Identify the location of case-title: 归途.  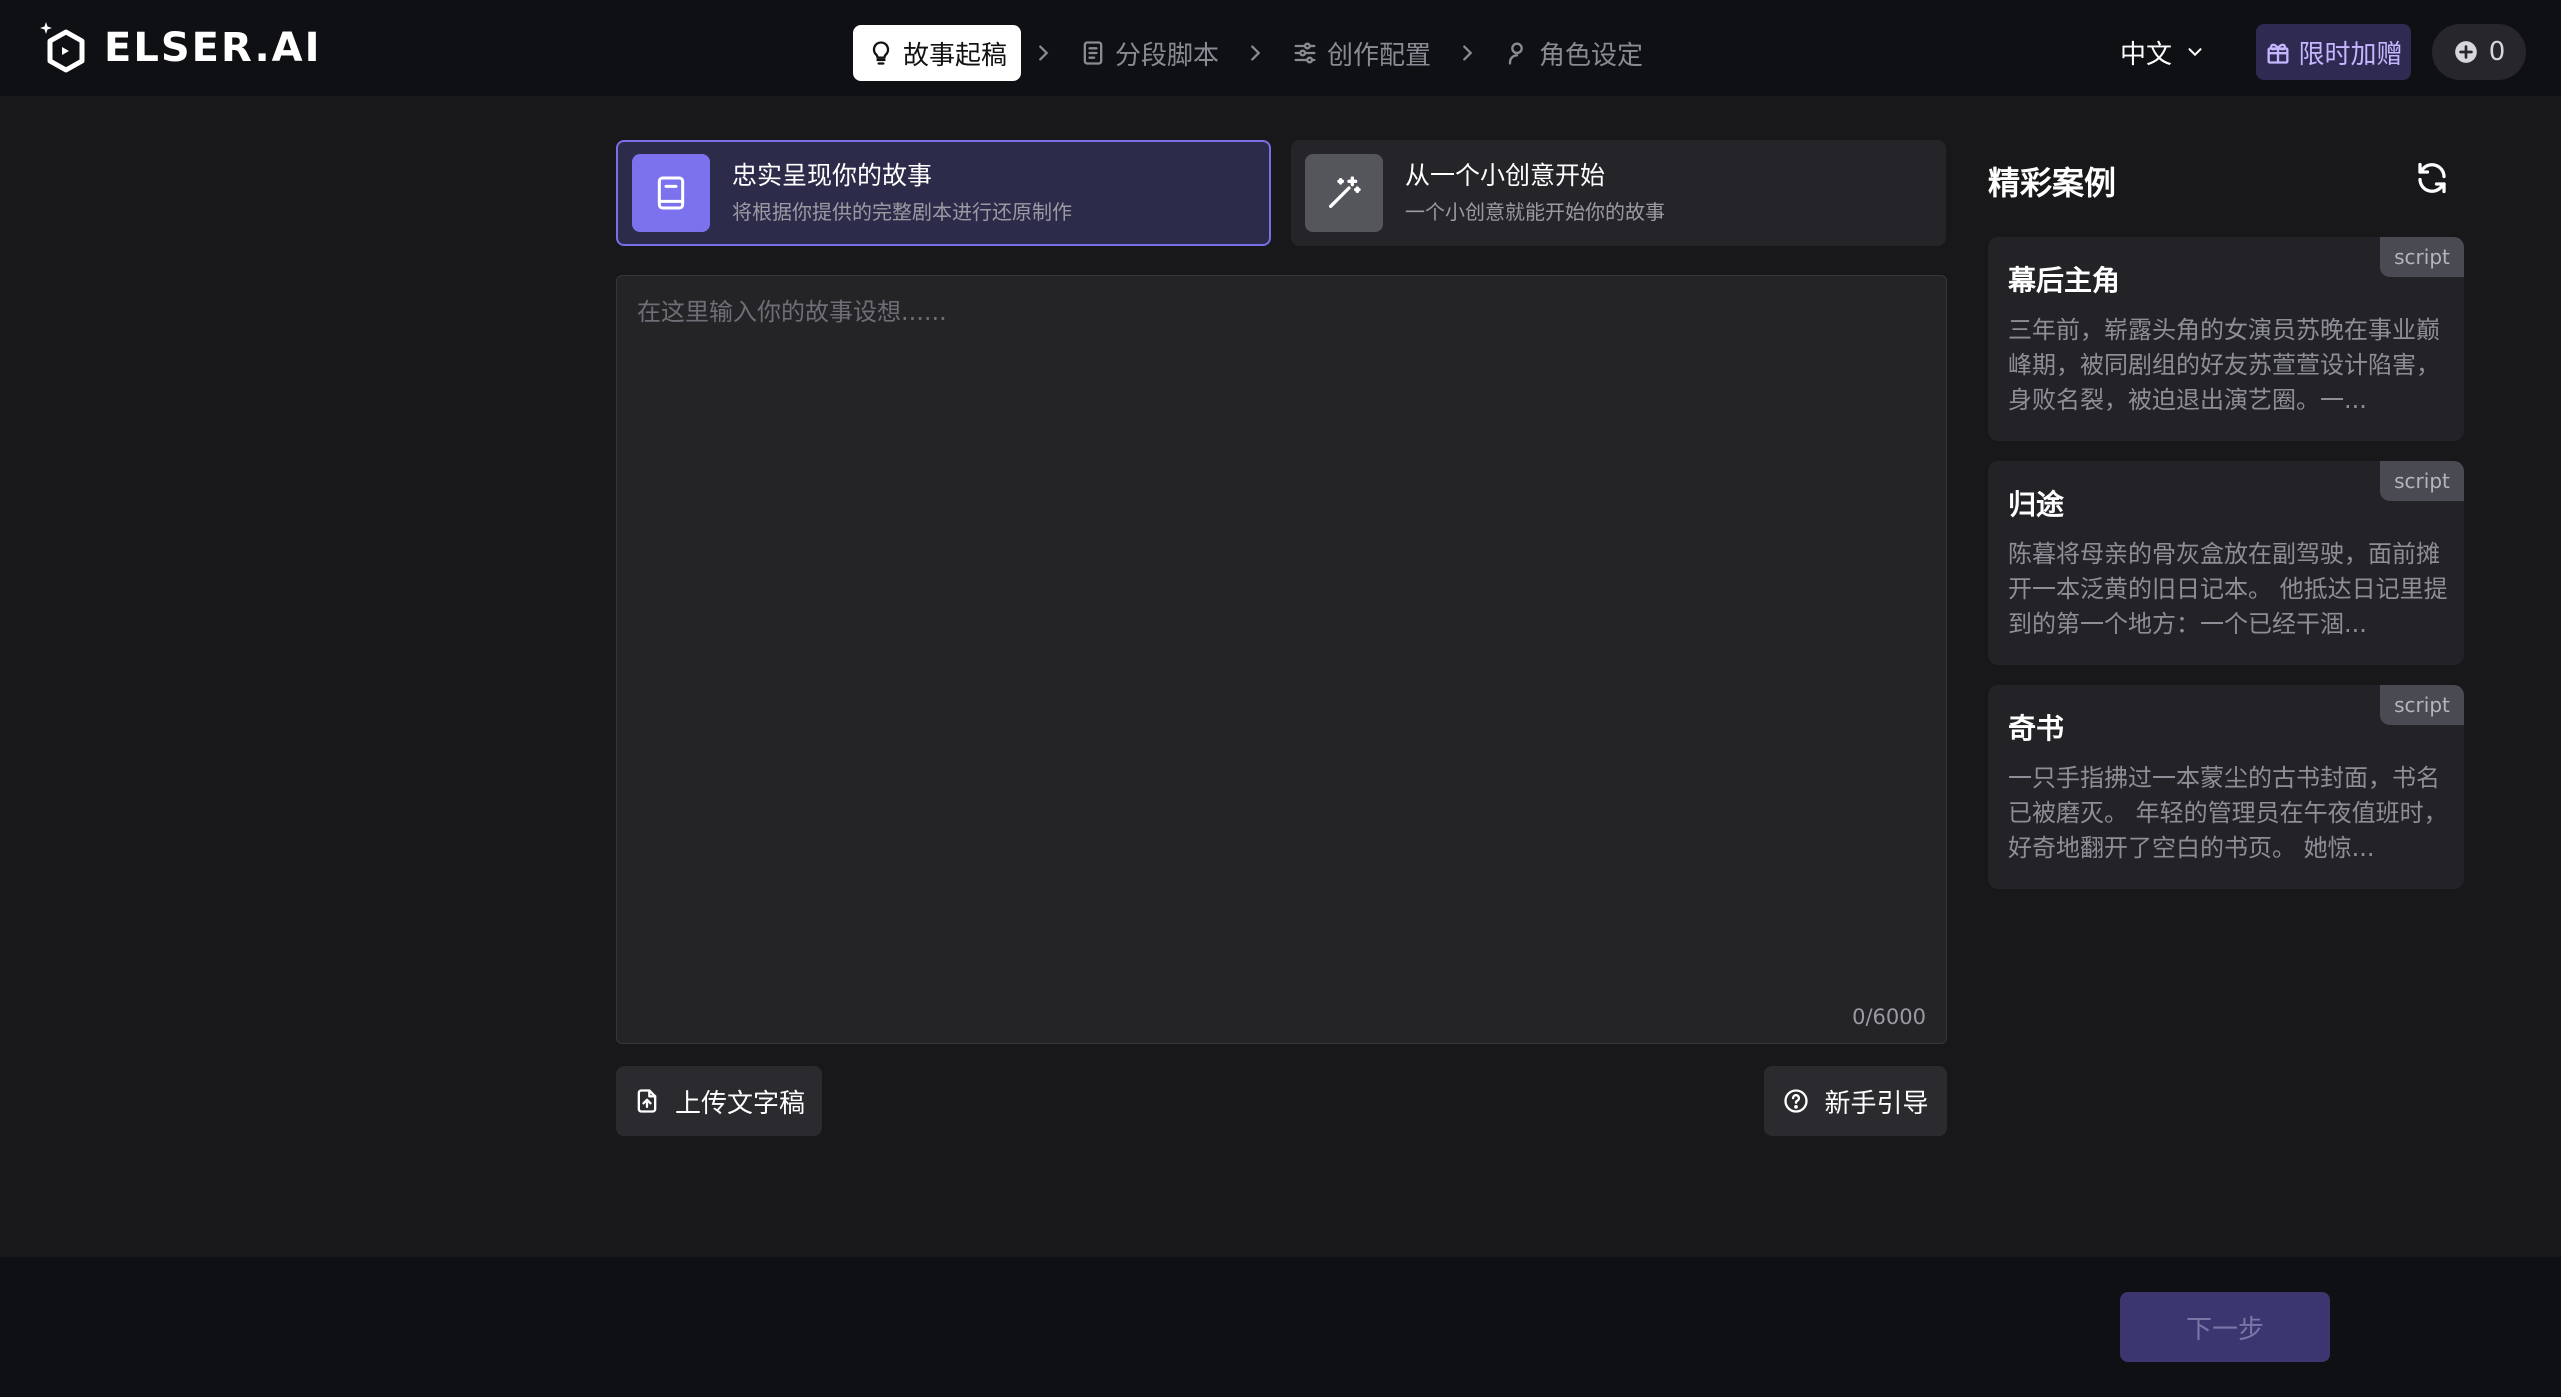
(2036, 504).